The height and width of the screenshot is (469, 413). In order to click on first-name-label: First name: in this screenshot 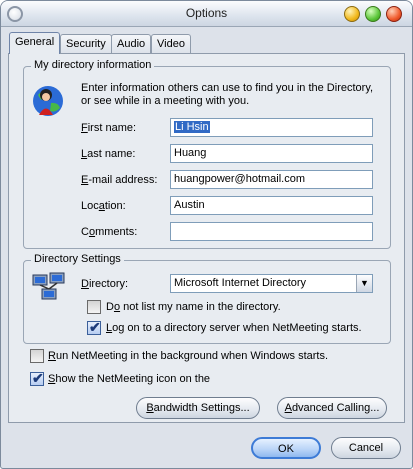, I will do `click(109, 128)`.